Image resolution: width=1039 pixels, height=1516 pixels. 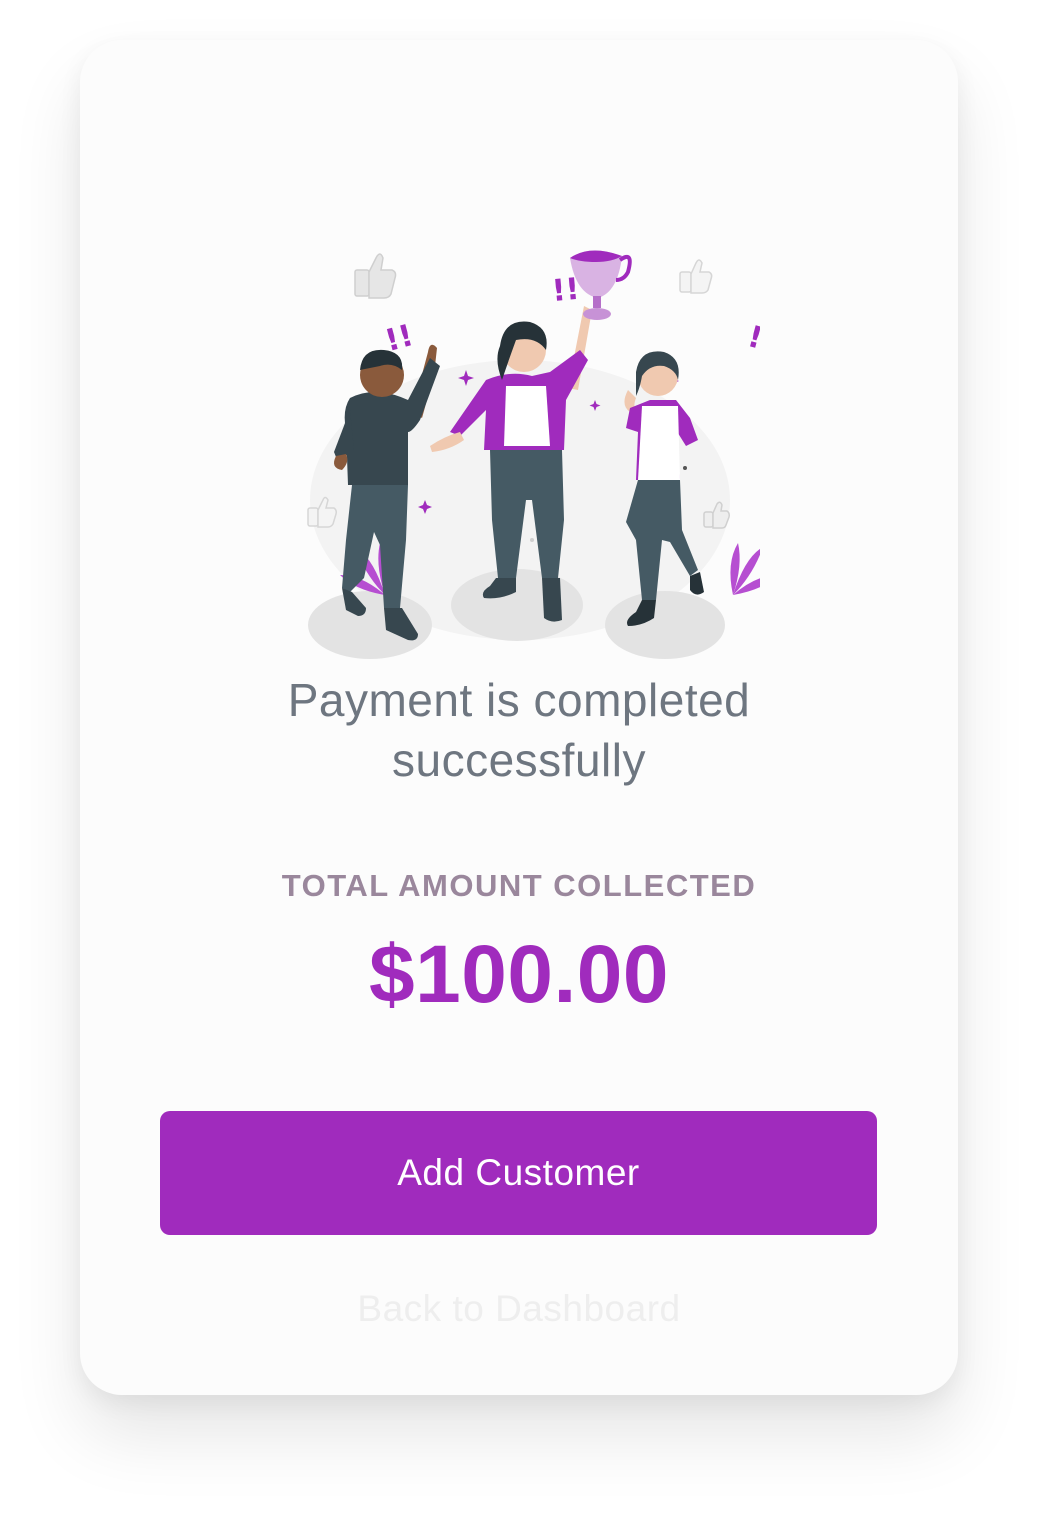 I want to click on total-amount-label: TOTAL AMOUNT COLLECTED, so click(x=519, y=885).